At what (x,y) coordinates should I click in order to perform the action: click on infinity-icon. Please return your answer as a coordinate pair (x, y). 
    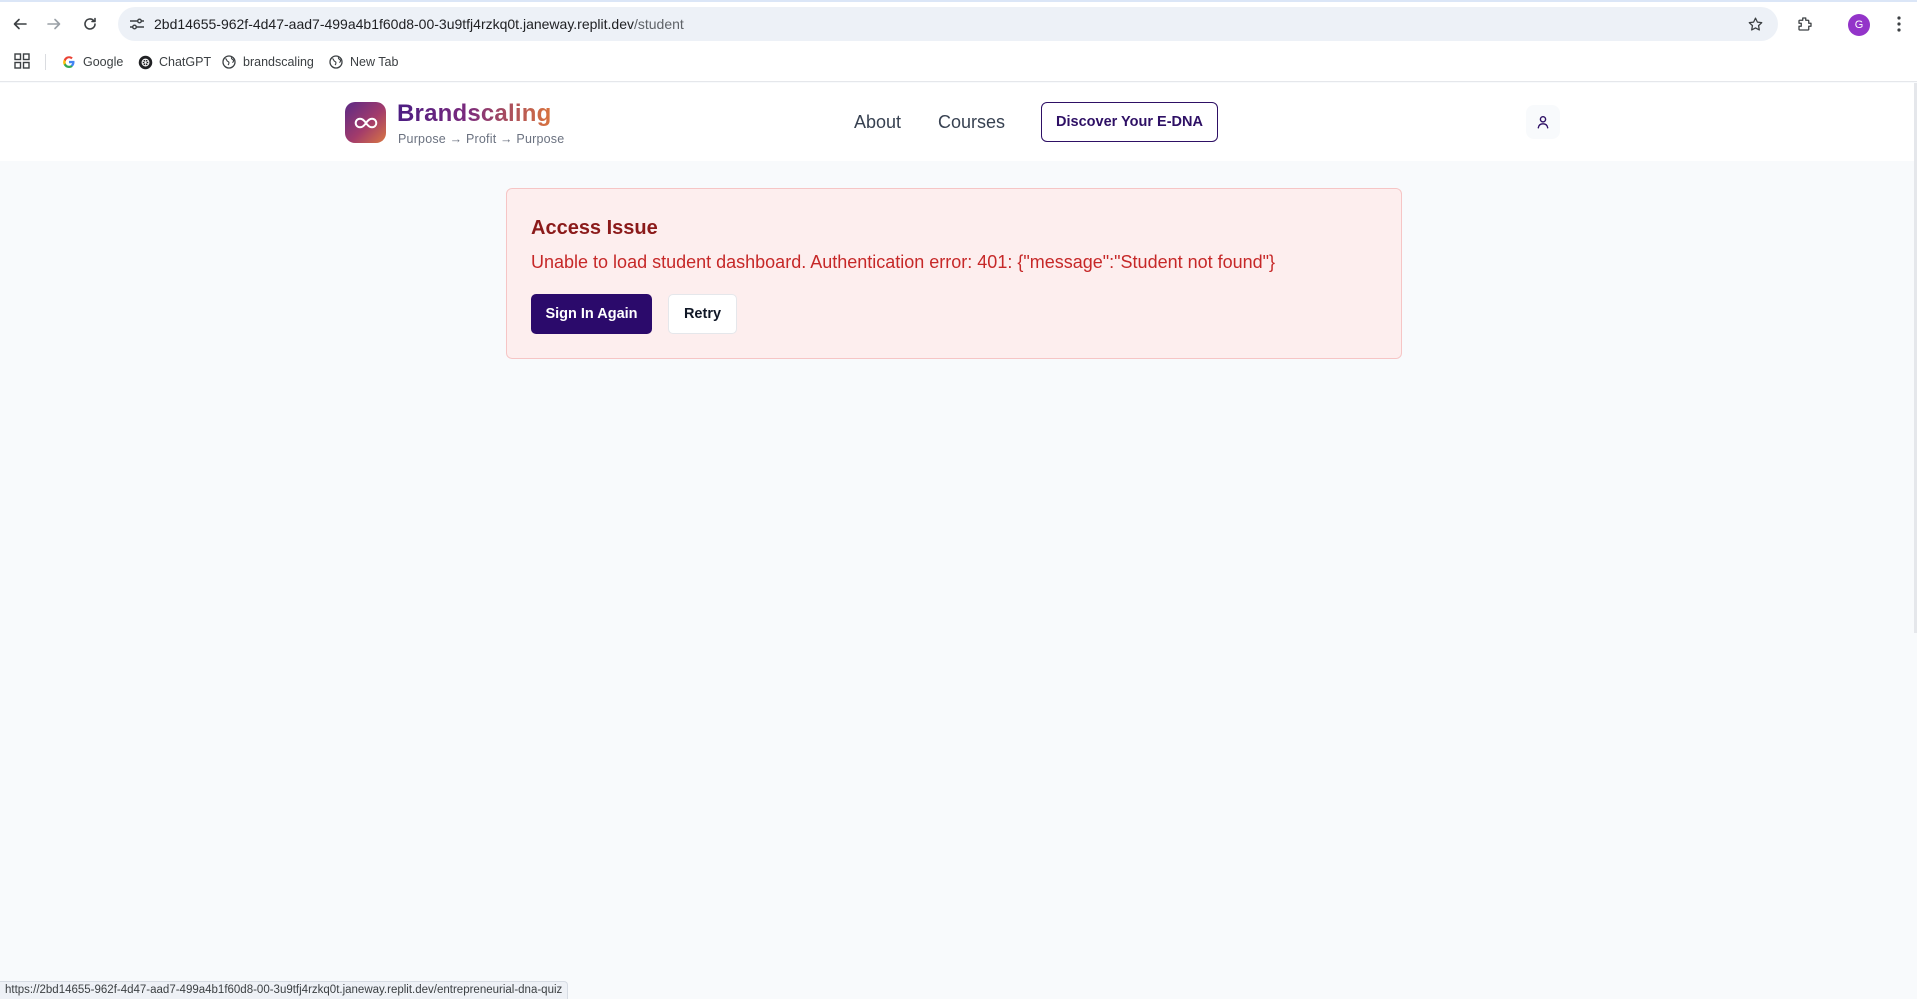
    Looking at the image, I should click on (365, 122).